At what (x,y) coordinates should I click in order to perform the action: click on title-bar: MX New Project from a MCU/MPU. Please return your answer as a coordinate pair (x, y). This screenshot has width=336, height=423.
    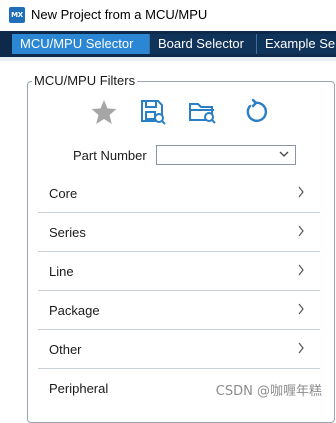
    Looking at the image, I should click on (168, 15).